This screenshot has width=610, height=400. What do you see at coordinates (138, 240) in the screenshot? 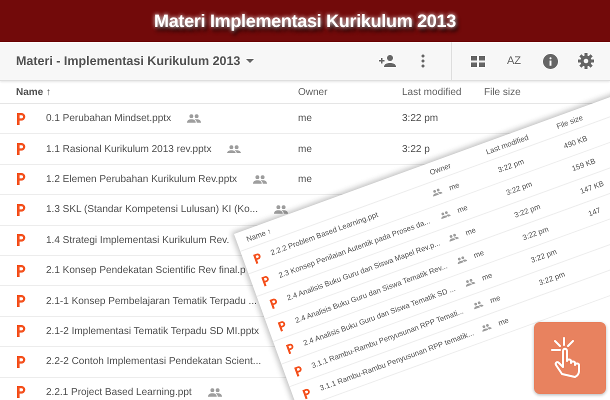
I see `file-name: 1.4 Strategi Implementasi Kurikulum Rev.` at bounding box center [138, 240].